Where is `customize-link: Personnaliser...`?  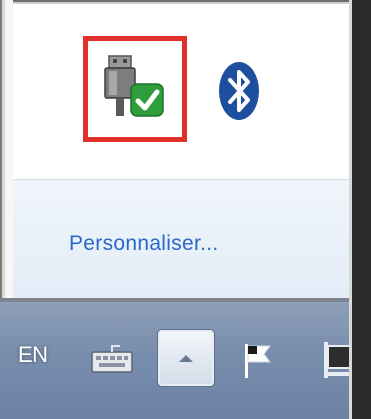 customize-link: Personnaliser... is located at coordinates (144, 244).